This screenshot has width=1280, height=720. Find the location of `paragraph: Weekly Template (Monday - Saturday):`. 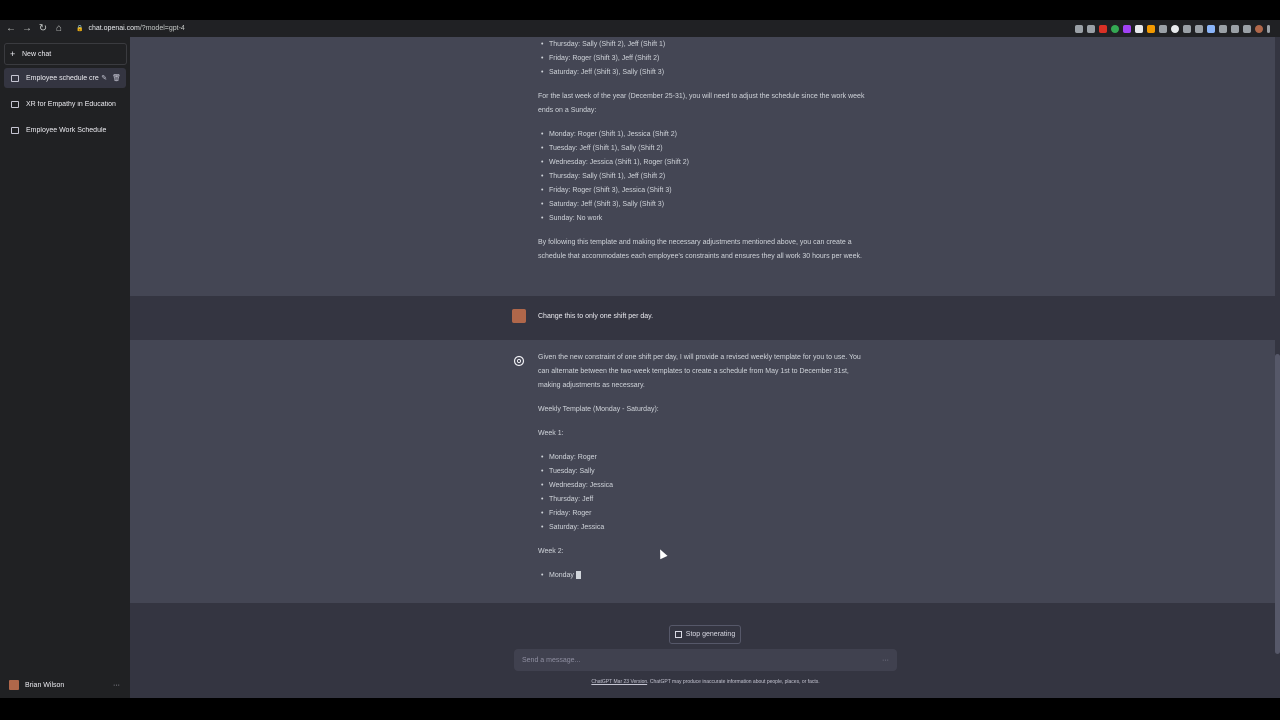

paragraph: Weekly Template (Monday - Saturday): is located at coordinates (598, 409).